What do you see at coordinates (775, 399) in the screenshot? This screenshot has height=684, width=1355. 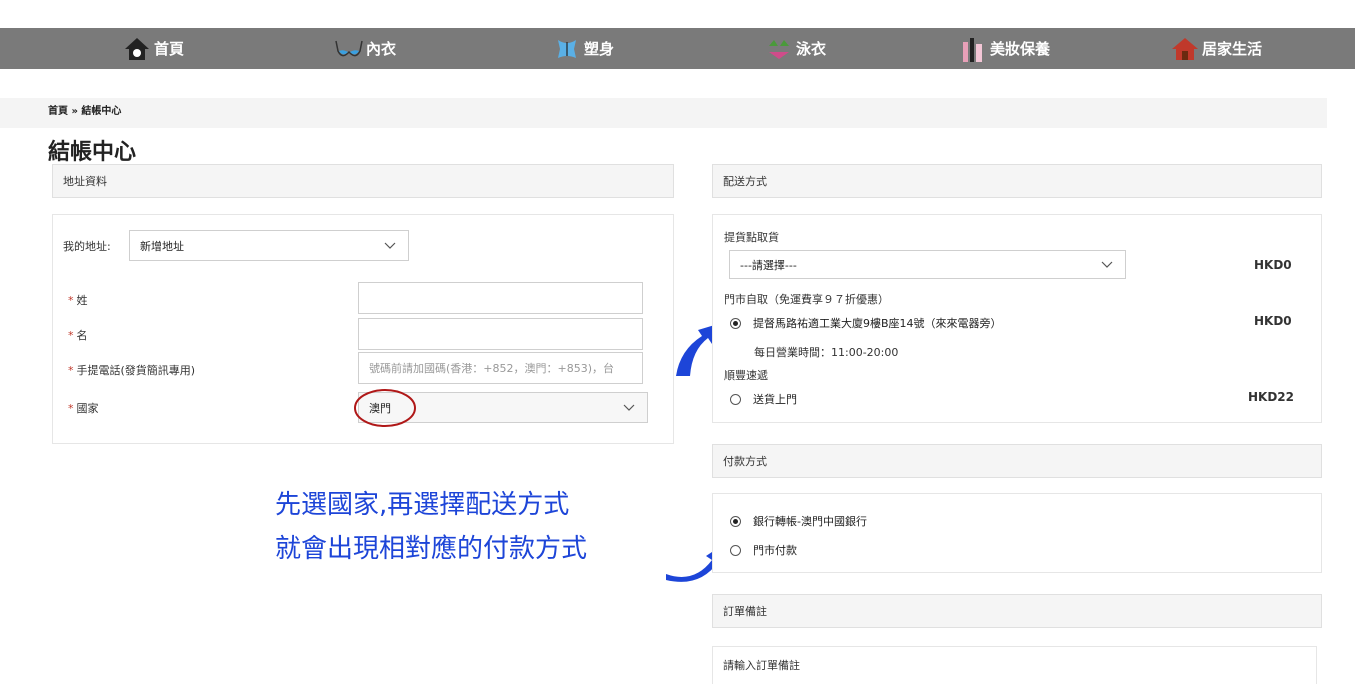 I see `sf-option-label: 送貨上門` at bounding box center [775, 399].